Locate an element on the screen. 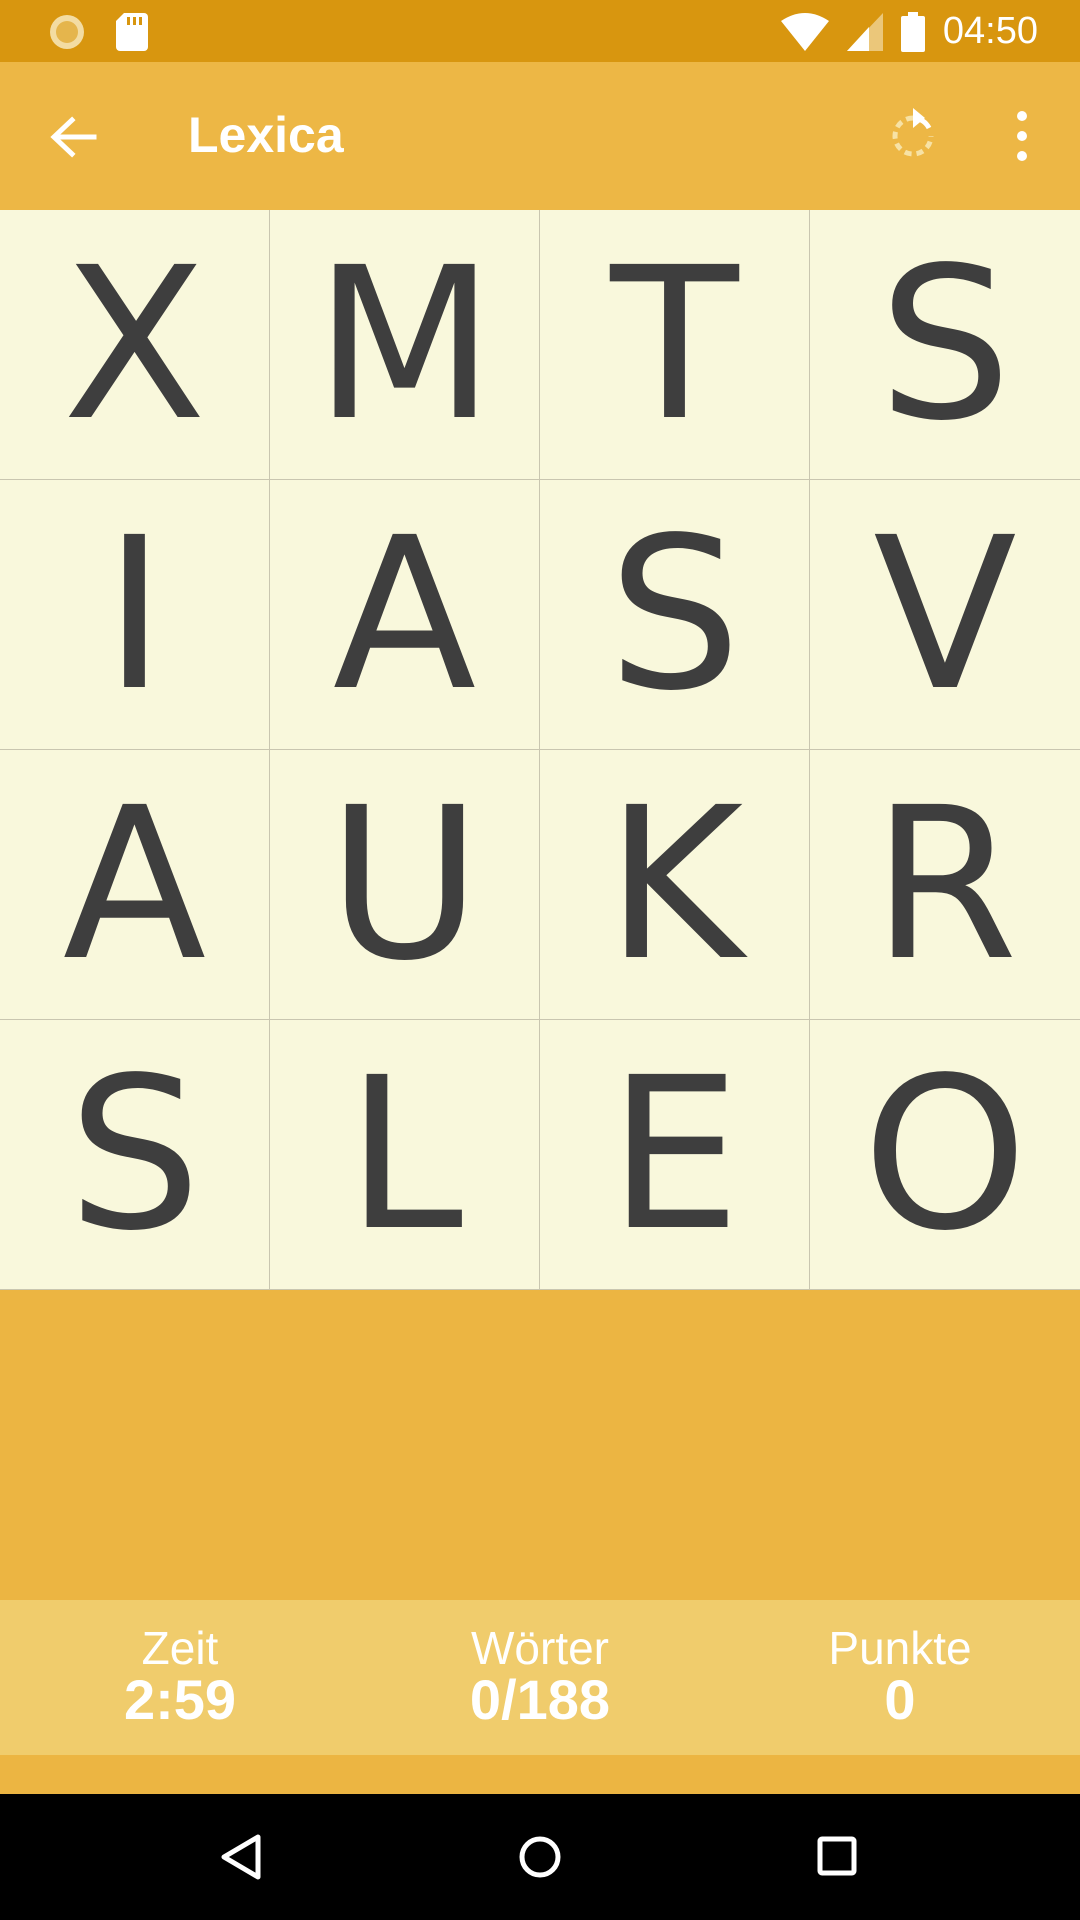 The height and width of the screenshot is (1920, 1080). points-label: Punkte is located at coordinates (900, 1648).